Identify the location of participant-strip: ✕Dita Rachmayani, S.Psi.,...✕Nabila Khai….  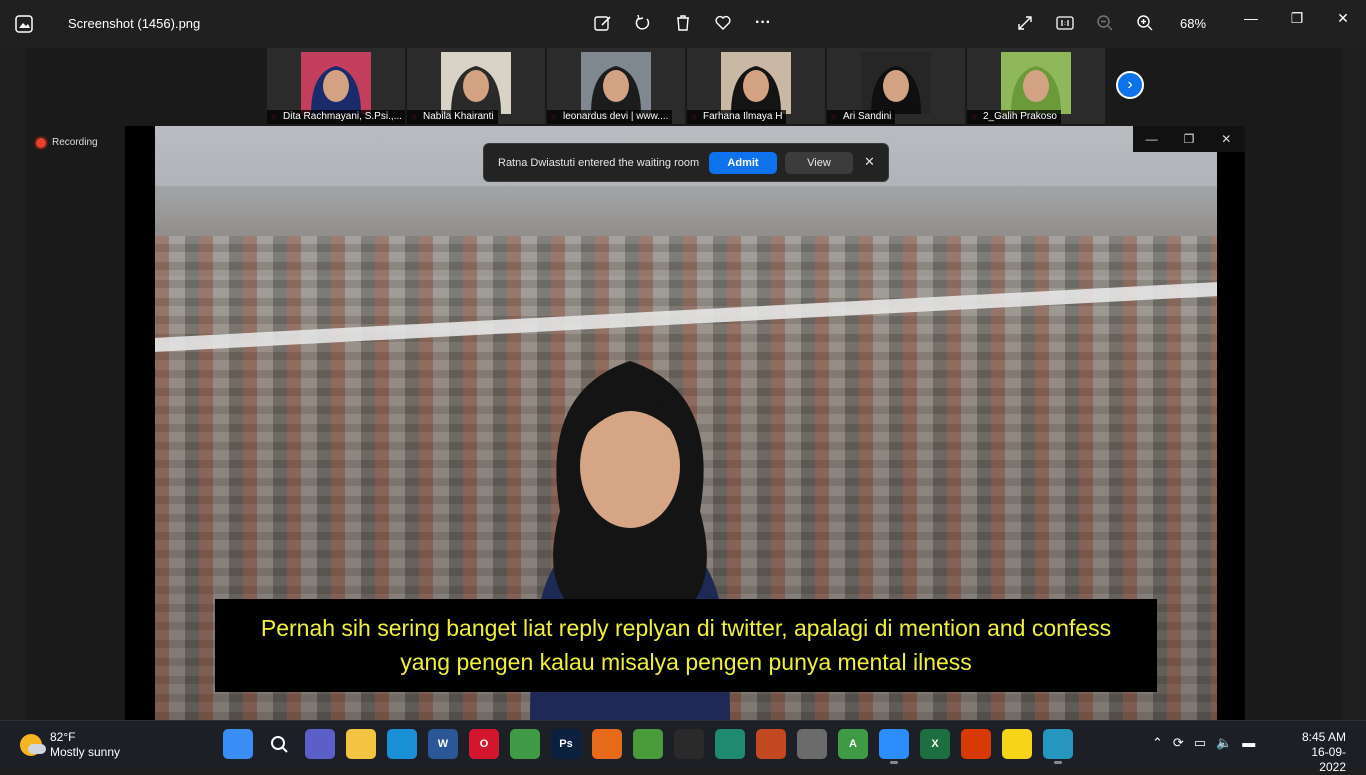
(686, 86).